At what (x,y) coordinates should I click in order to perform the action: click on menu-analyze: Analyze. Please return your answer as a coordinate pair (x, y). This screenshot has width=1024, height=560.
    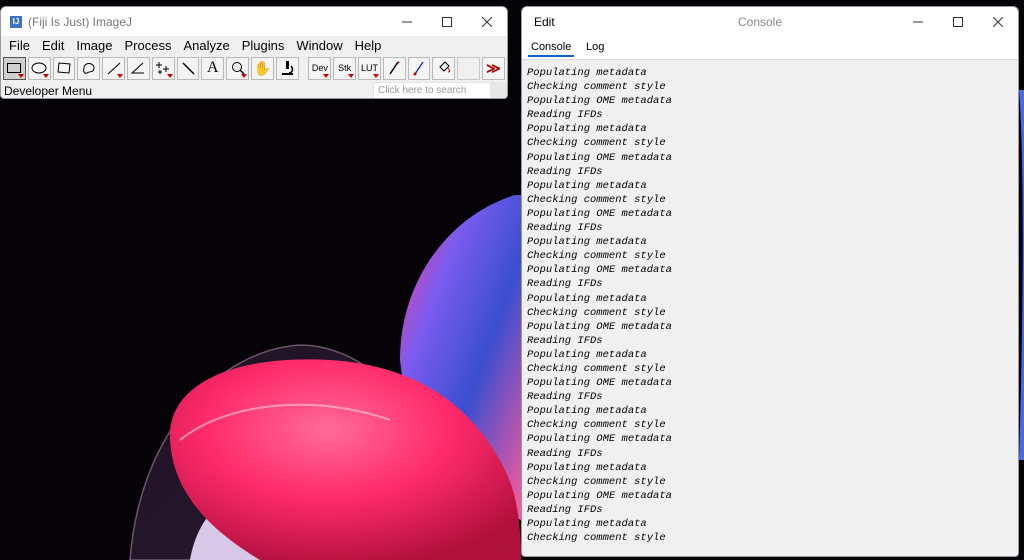
    Looking at the image, I should click on (206, 45).